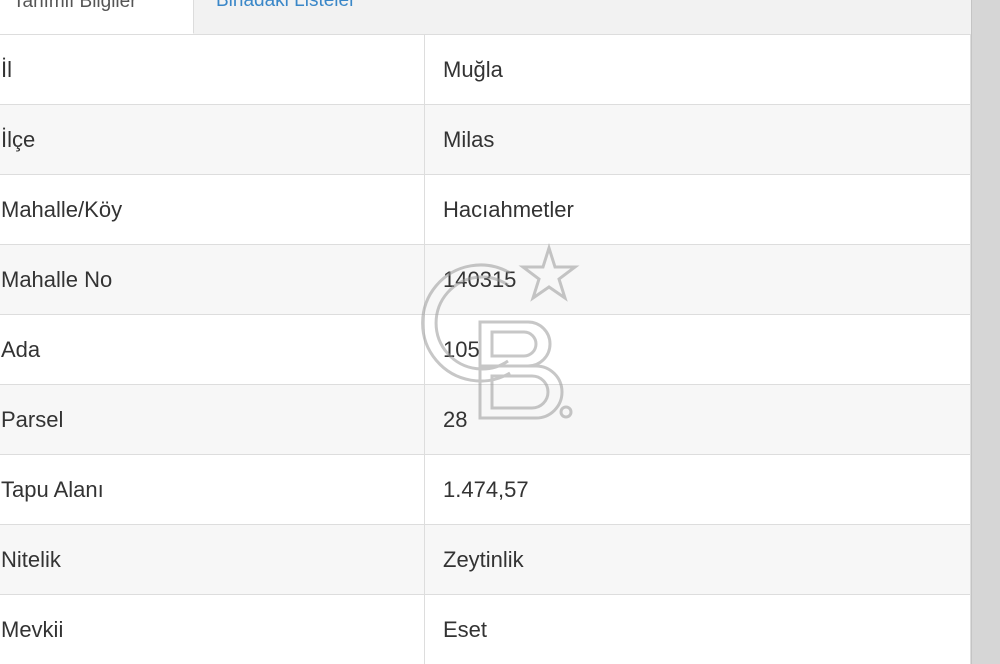 The height and width of the screenshot is (664, 1000). Describe the element at coordinates (212, 559) in the screenshot. I see `row-label: Nitelik` at that location.